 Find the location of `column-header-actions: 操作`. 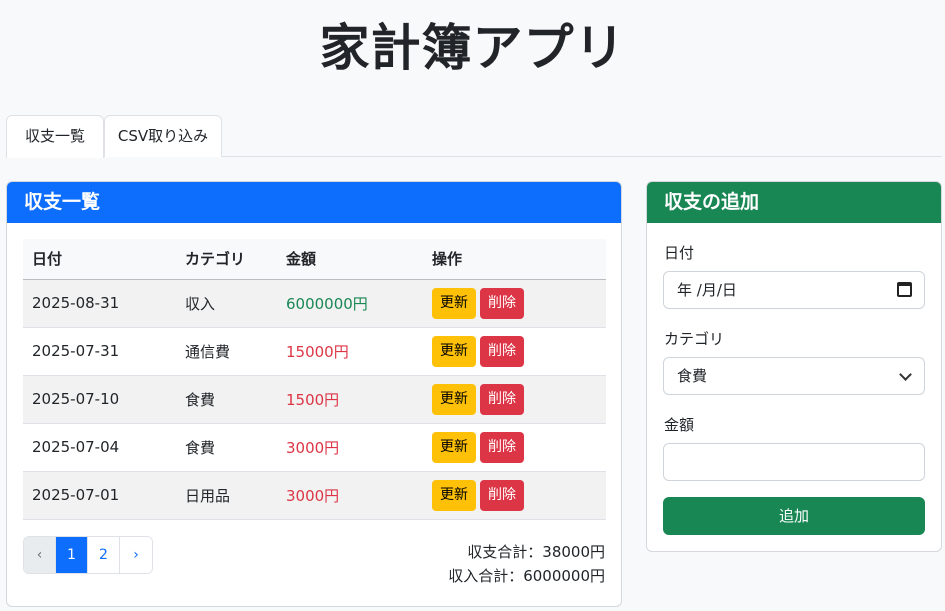

column-header-actions: 操作 is located at coordinates (514, 259).